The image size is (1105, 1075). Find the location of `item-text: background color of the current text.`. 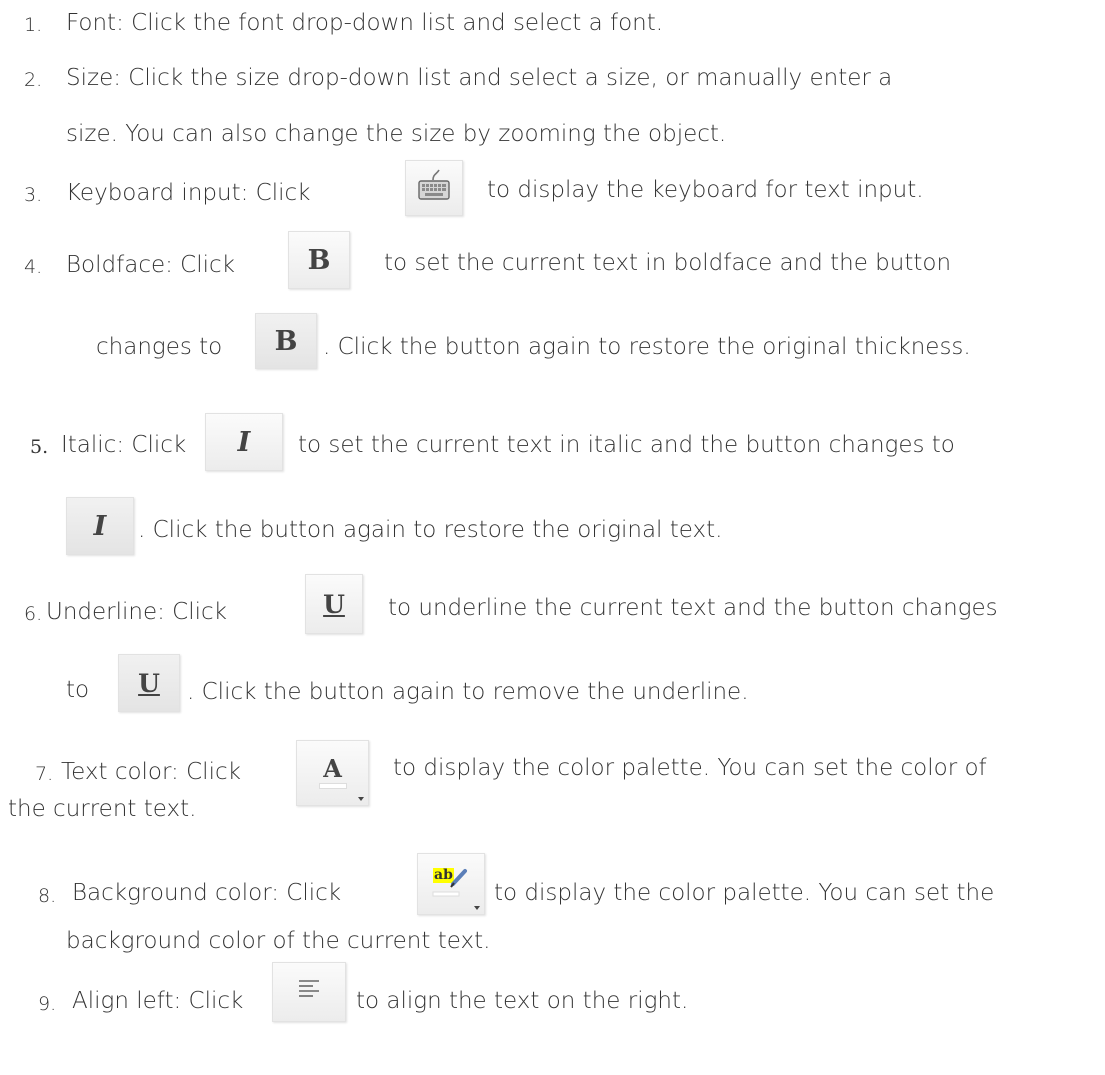

item-text: background color of the current text. is located at coordinates (278, 941).